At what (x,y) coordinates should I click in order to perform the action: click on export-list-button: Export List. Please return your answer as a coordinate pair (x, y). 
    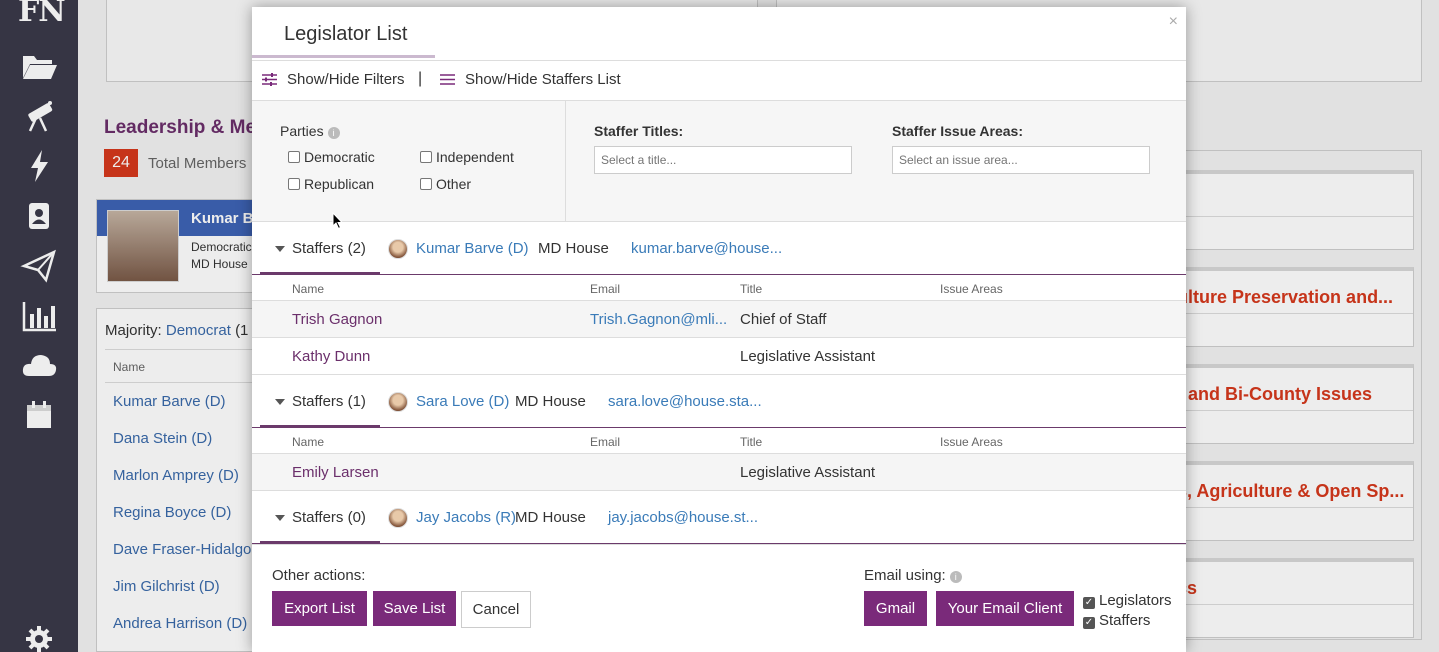
    Looking at the image, I should click on (319, 608).